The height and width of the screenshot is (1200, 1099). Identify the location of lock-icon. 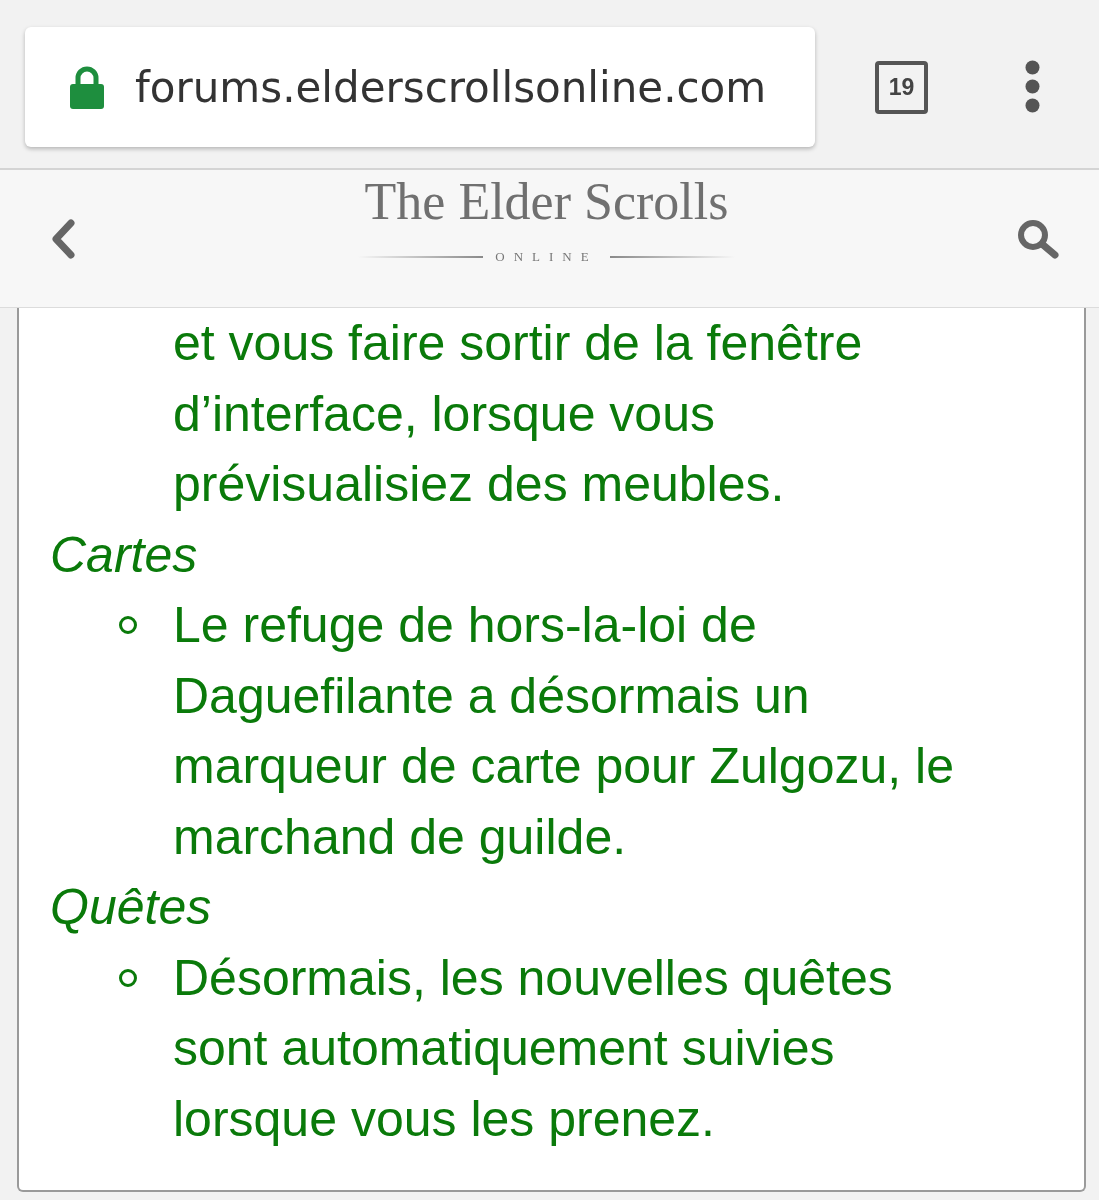
(87, 87).